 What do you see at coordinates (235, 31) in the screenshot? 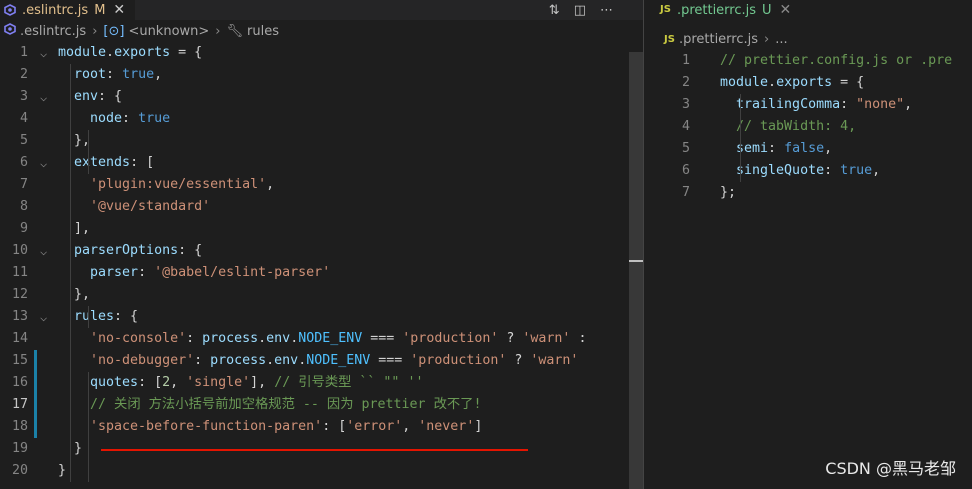
I see `wrench-icon: 🔧︎` at bounding box center [235, 31].